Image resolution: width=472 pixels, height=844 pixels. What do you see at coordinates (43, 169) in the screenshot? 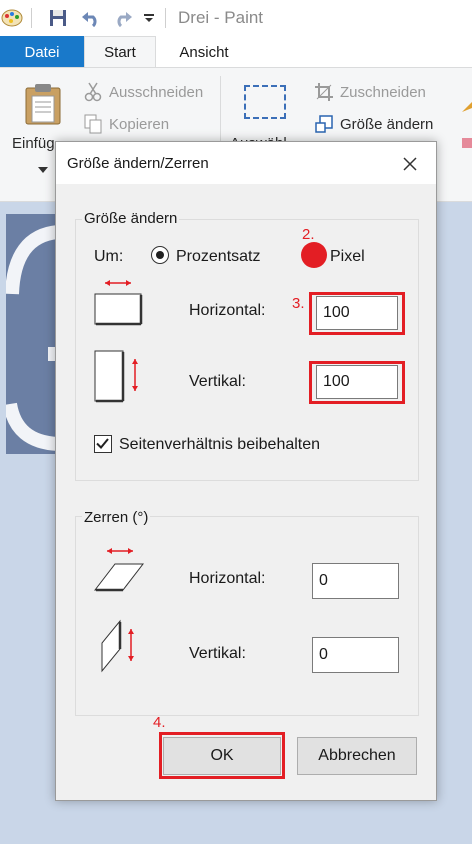
I see `paste-dropdown-icon` at bounding box center [43, 169].